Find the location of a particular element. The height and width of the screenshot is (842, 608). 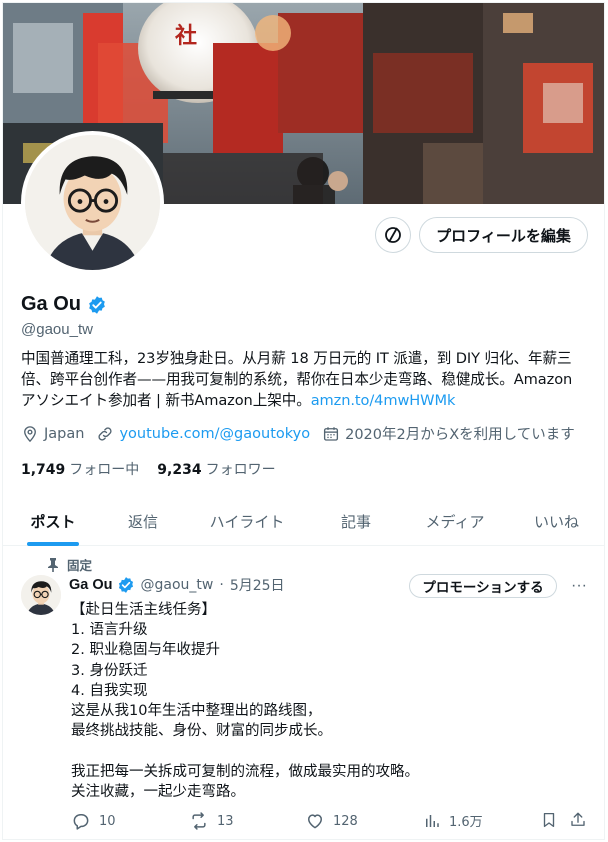

profile-location: Japan is located at coordinates (52, 434).